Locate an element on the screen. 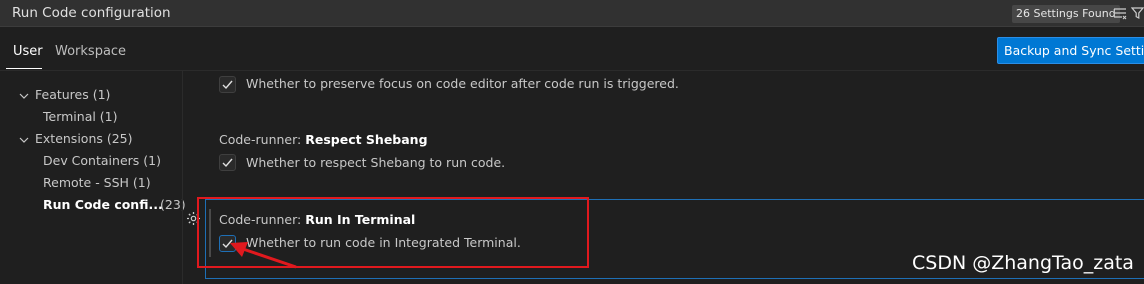 The height and width of the screenshot is (284, 1144). results-count-badge: 26 Settings Found is located at coordinates (1066, 14).